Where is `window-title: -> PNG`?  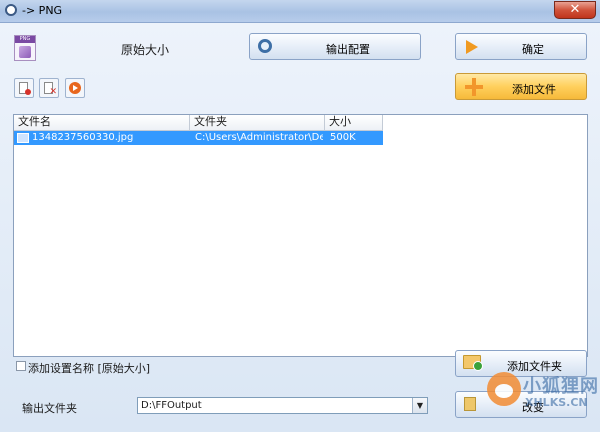 window-title: -> PNG is located at coordinates (42, 10).